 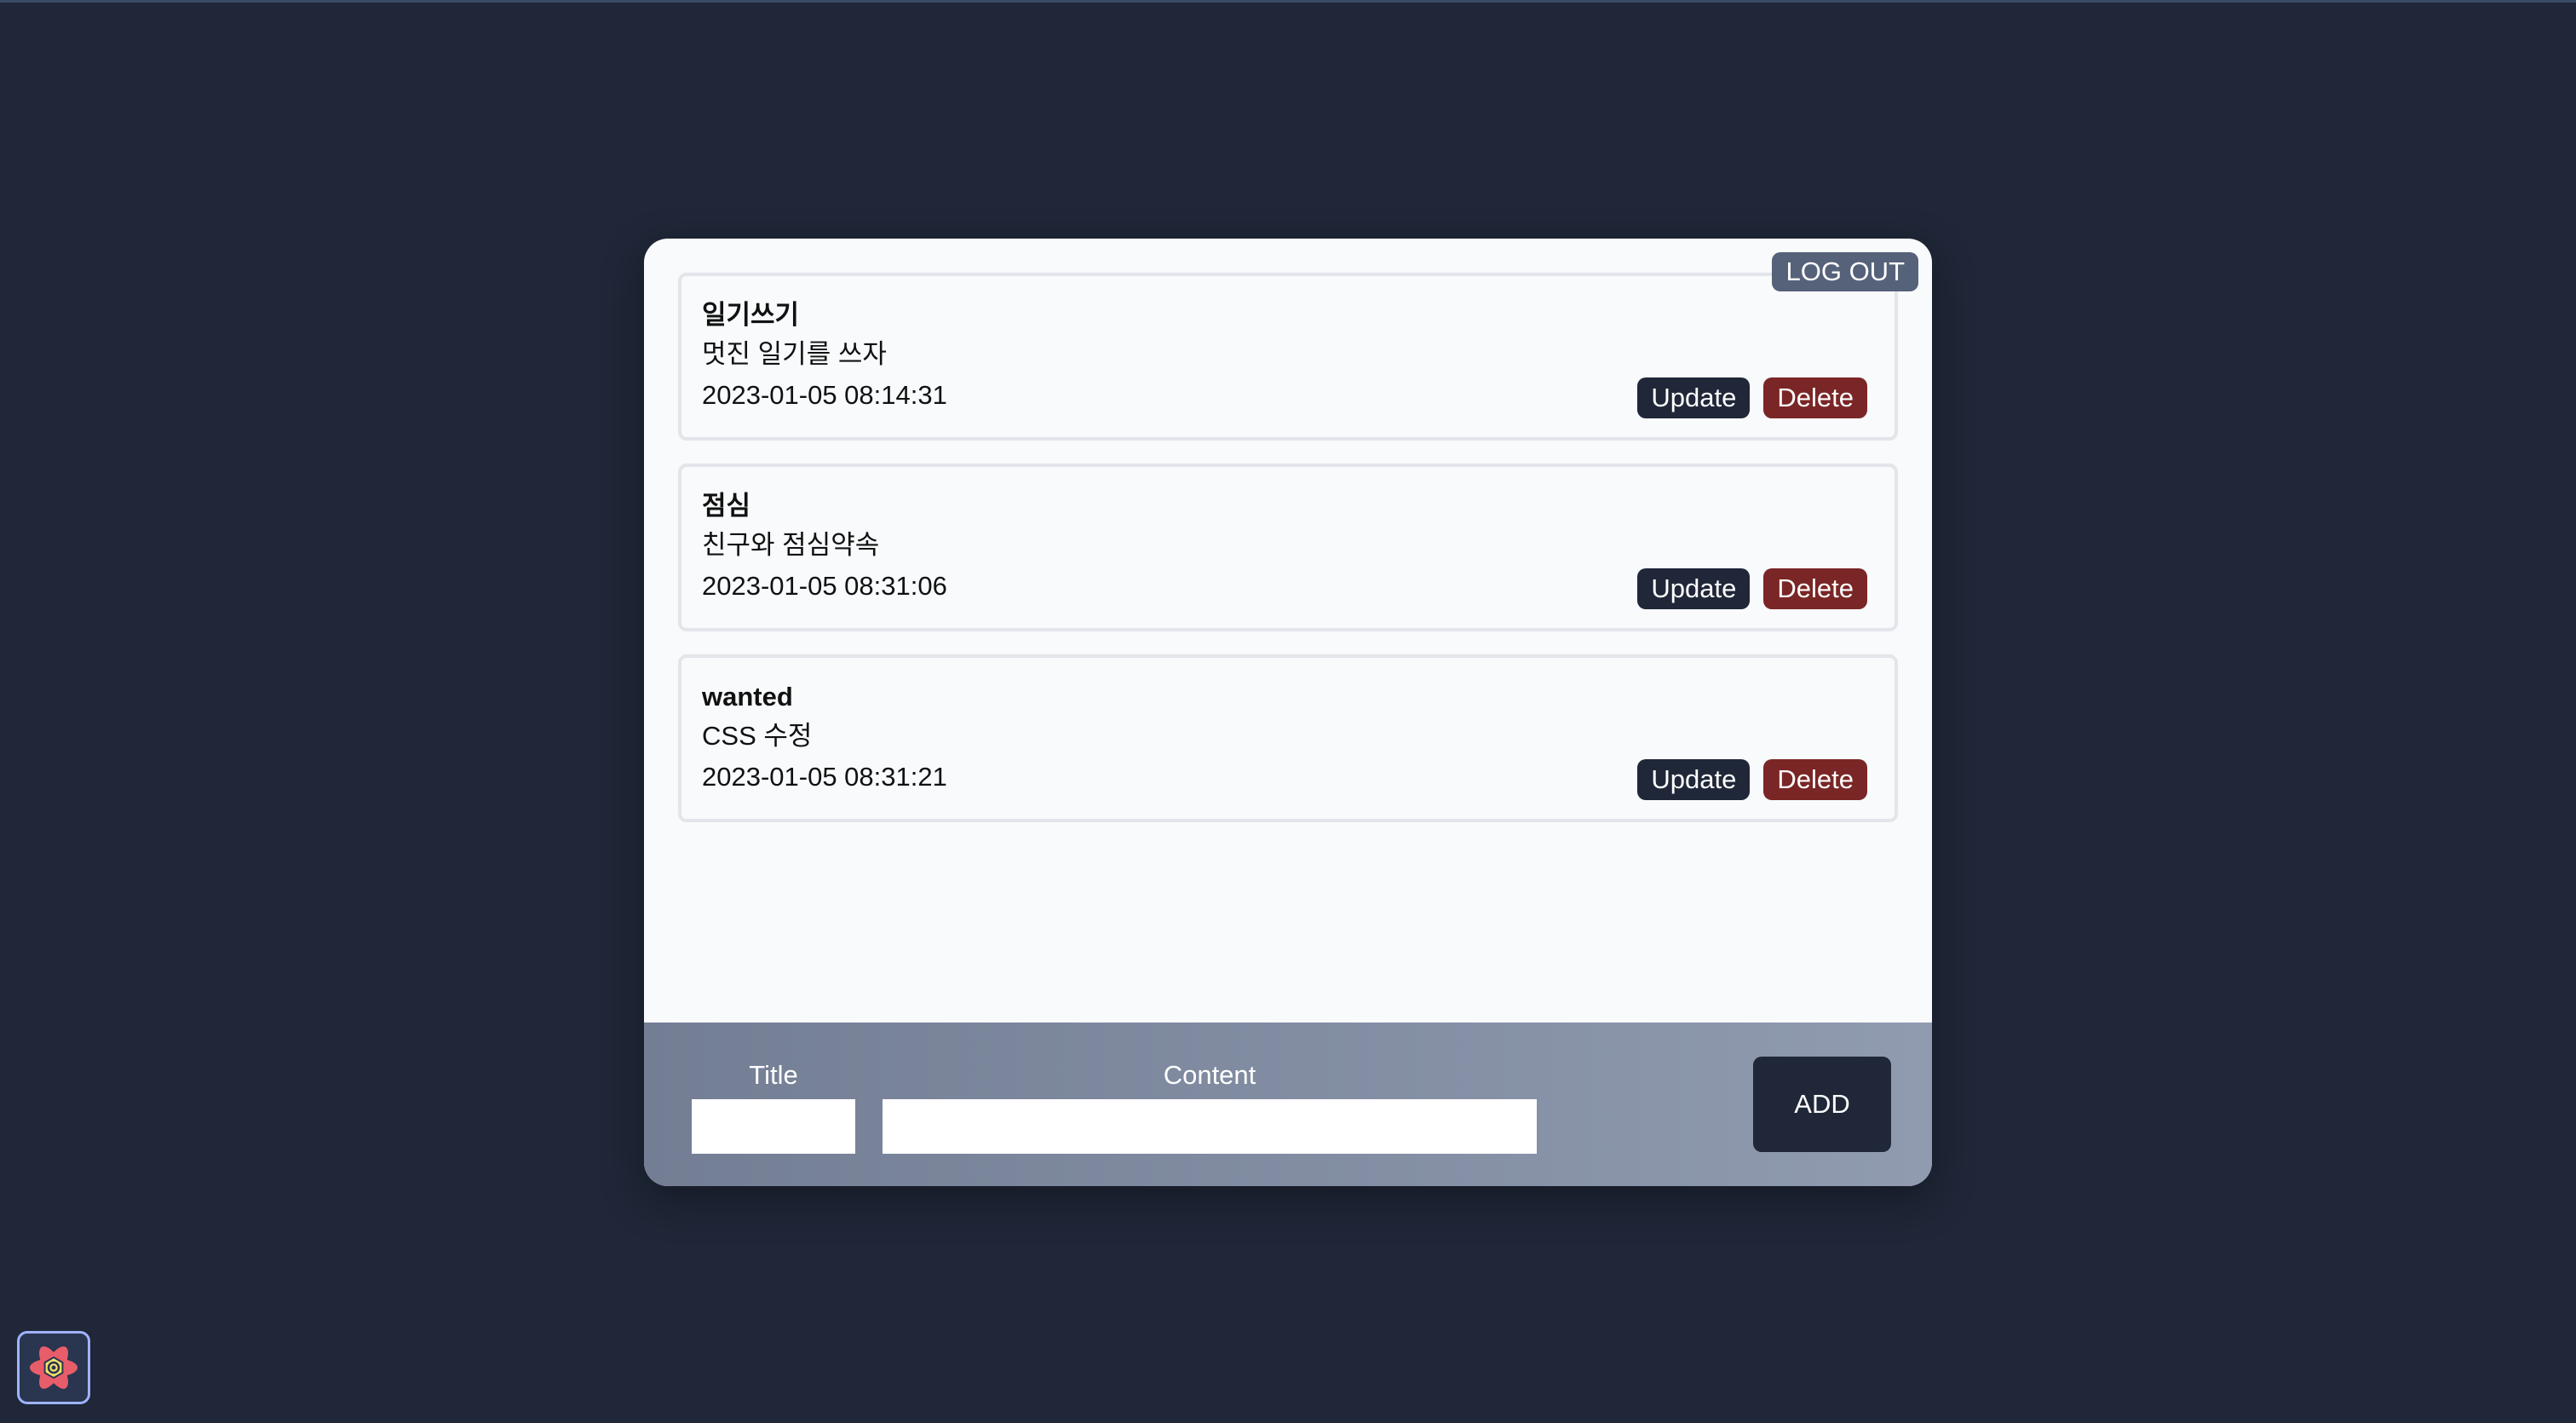 What do you see at coordinates (795, 354) in the screenshot?
I see `todo-content: 멋진 일기를 쓰자` at bounding box center [795, 354].